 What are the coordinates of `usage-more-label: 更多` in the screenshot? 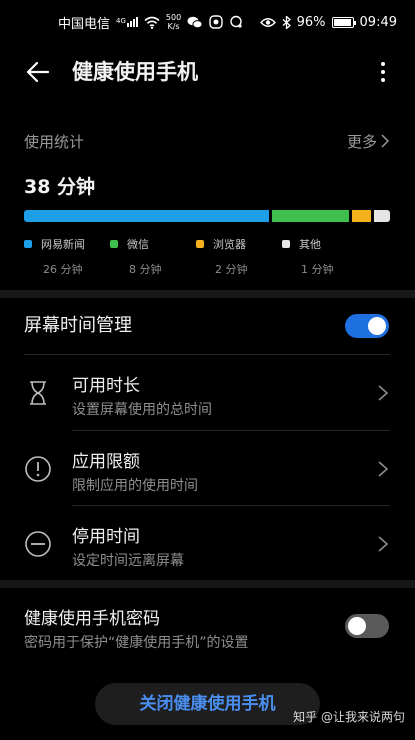 It's located at (361, 141).